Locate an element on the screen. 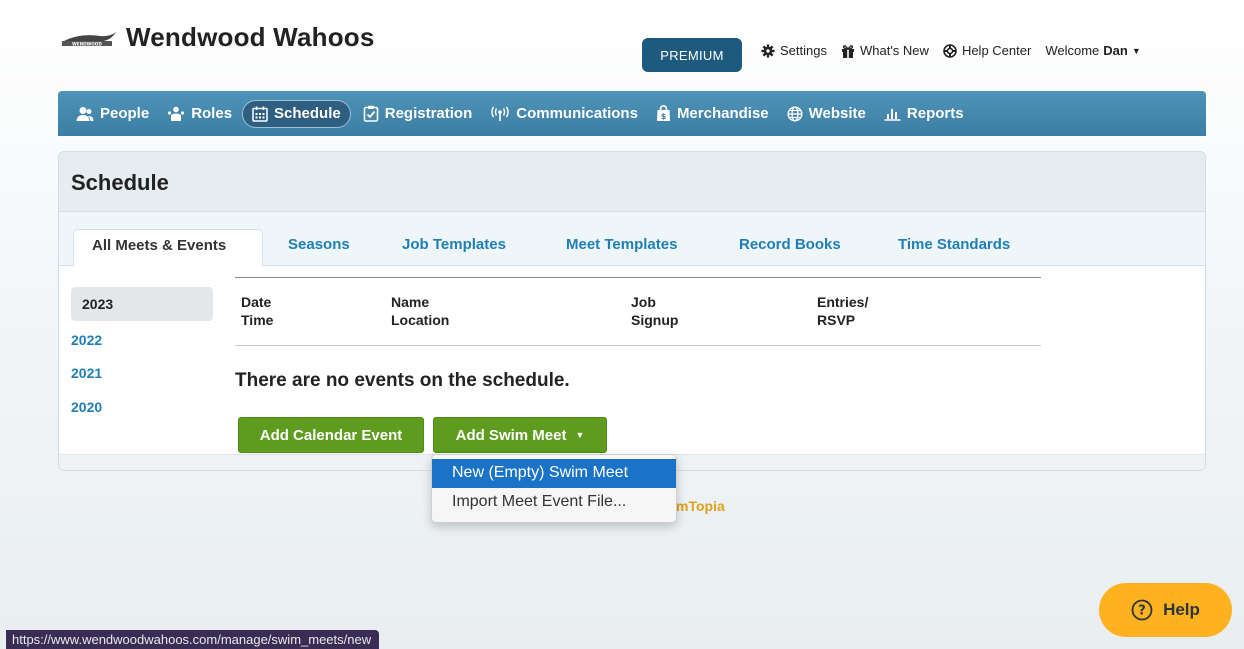 The image size is (1244, 649). column-header-entries-rsvp: Entries/ RSVP is located at coordinates (842, 311).